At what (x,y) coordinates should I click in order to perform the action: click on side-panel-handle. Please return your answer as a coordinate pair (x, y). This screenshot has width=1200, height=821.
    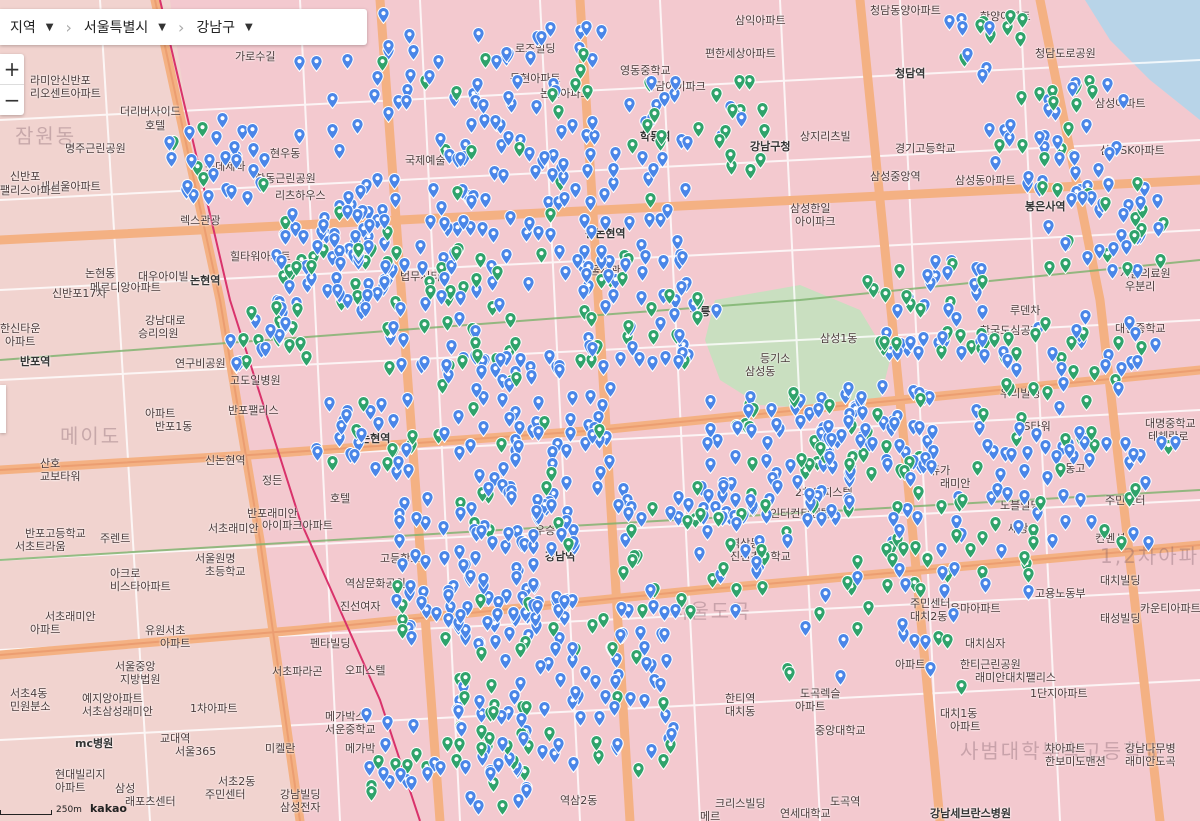
    Looking at the image, I should click on (3, 409).